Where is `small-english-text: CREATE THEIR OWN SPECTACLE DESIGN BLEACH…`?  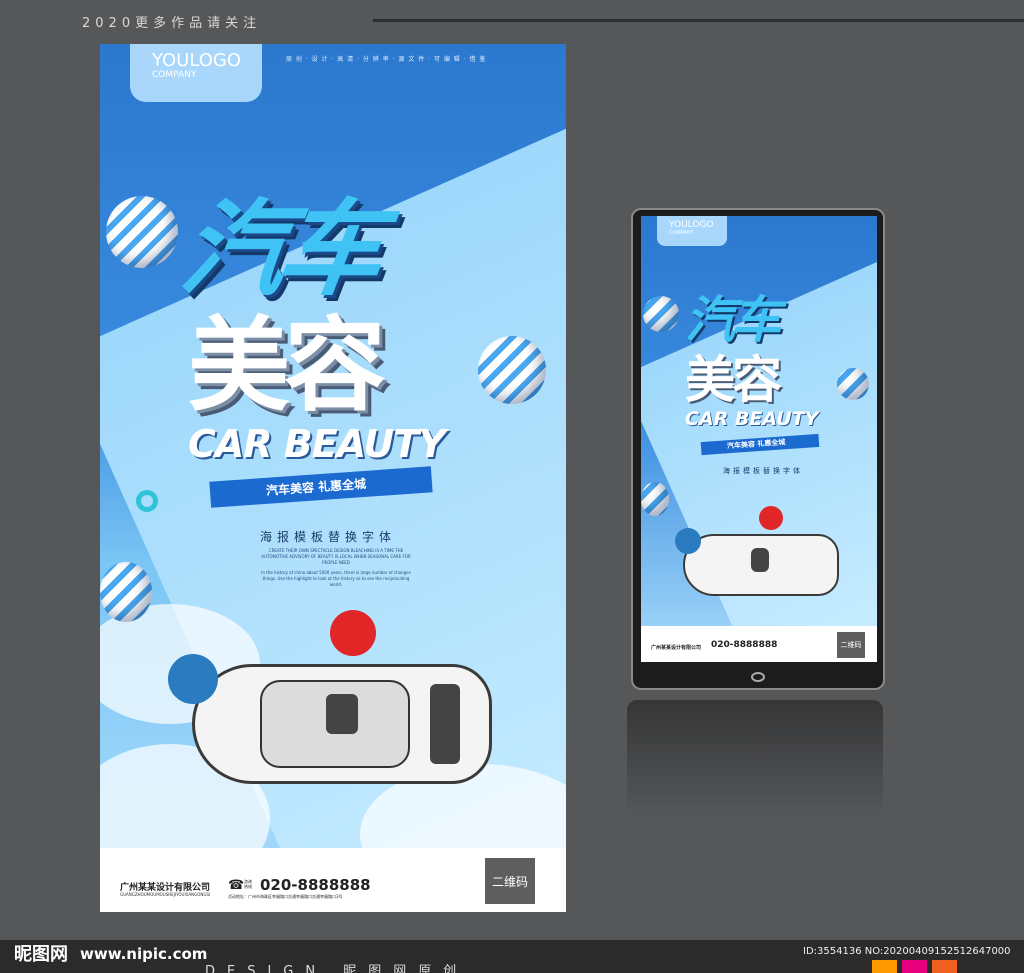
small-english-text: CREATE THEIR OWN SPECTACLE DESIGN BLEACH… is located at coordinates (336, 556).